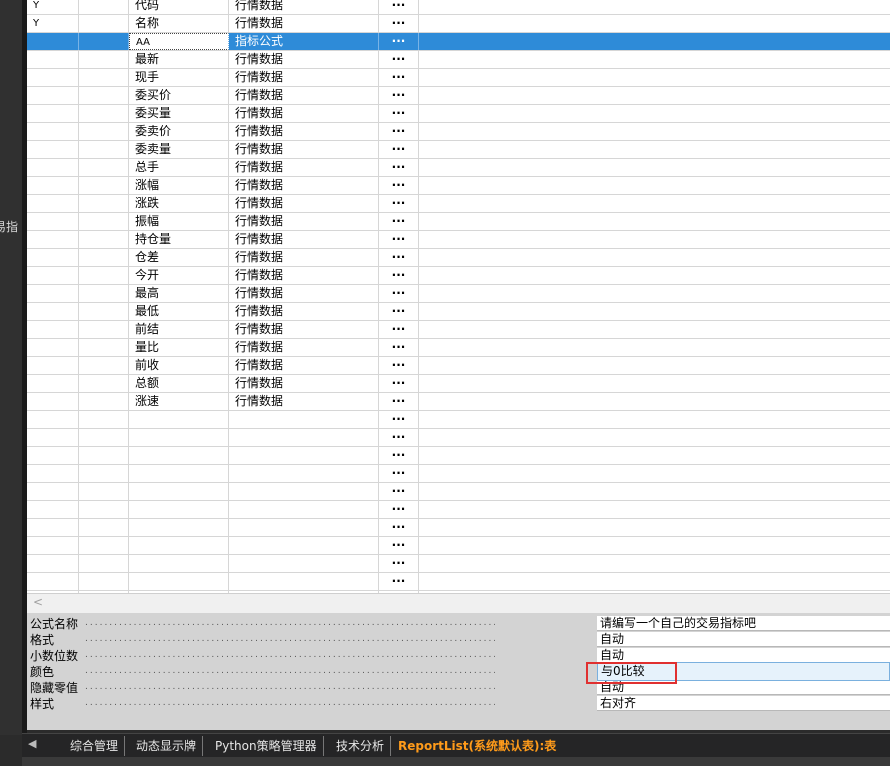  Describe the element at coordinates (179, 221) in the screenshot. I see `field-name-cell: 振幅` at that location.